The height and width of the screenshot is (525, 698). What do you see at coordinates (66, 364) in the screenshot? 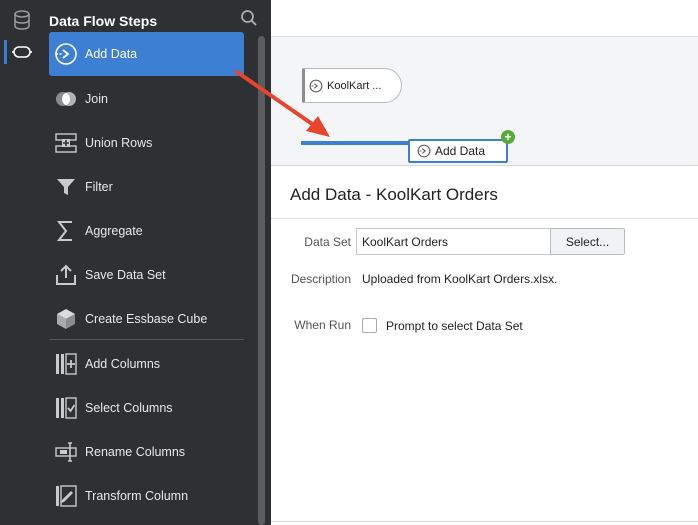
I see `add-columns-icon` at bounding box center [66, 364].